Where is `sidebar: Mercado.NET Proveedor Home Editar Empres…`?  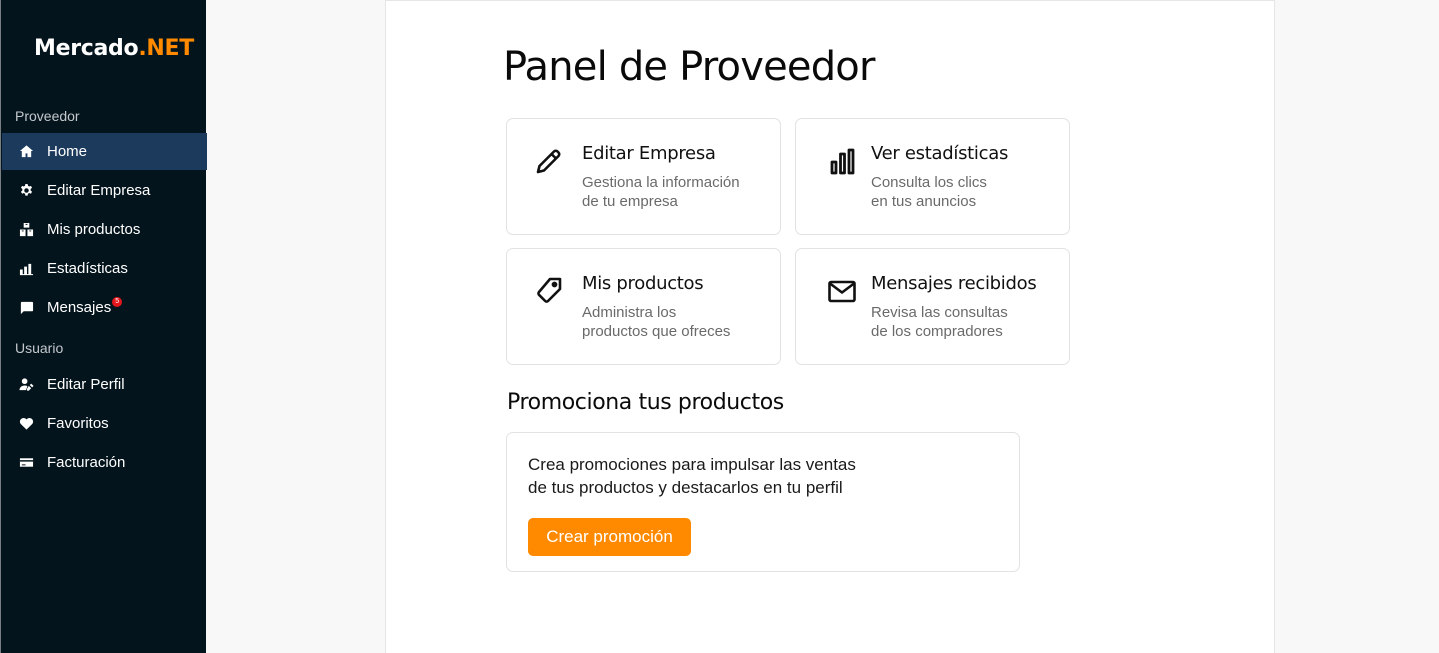 sidebar: Mercado.NET Proveedor Home Editar Empres… is located at coordinates (103, 326).